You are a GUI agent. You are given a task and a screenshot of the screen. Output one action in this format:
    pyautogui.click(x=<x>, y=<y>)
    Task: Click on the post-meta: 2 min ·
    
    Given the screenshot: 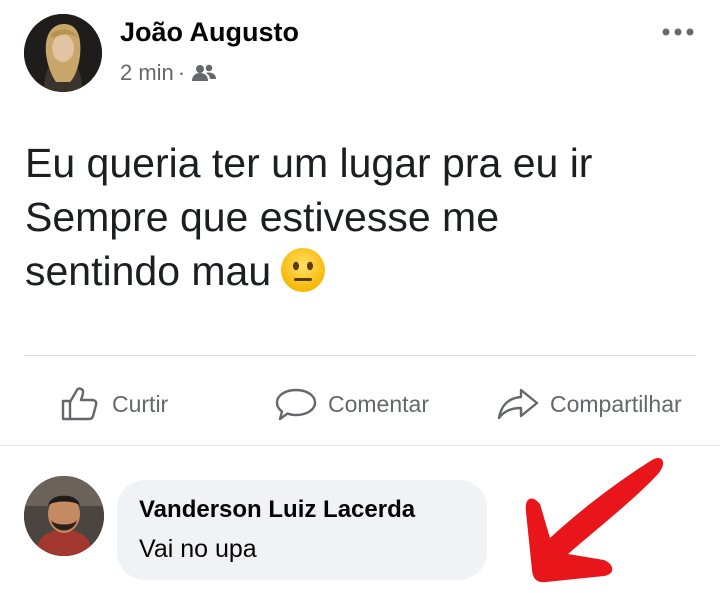 What is the action you would take?
    pyautogui.click(x=168, y=73)
    